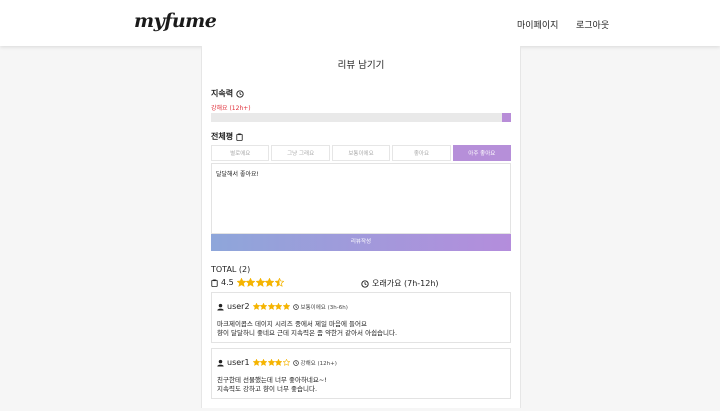 The image size is (720, 411). I want to click on review-duration: 보통이에요 (3h-6h), so click(320, 307).